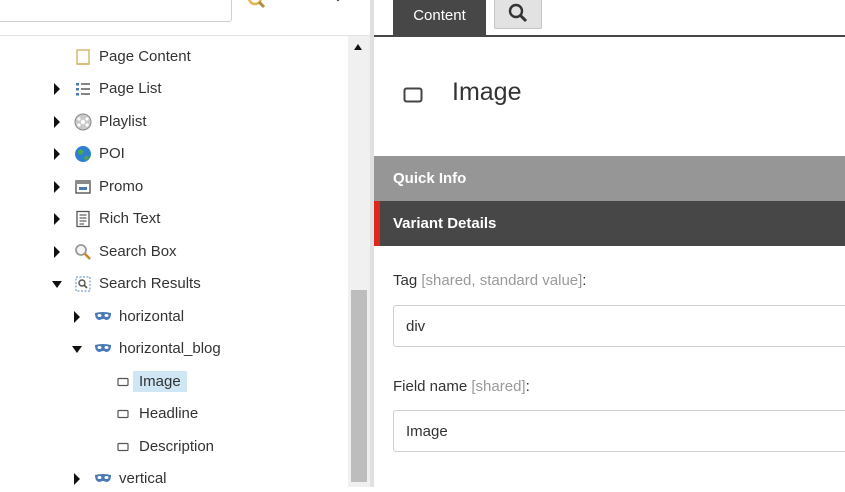 This screenshot has width=845, height=492. I want to click on tag-field-label: Tag [shared, standard value]:, so click(489, 280).